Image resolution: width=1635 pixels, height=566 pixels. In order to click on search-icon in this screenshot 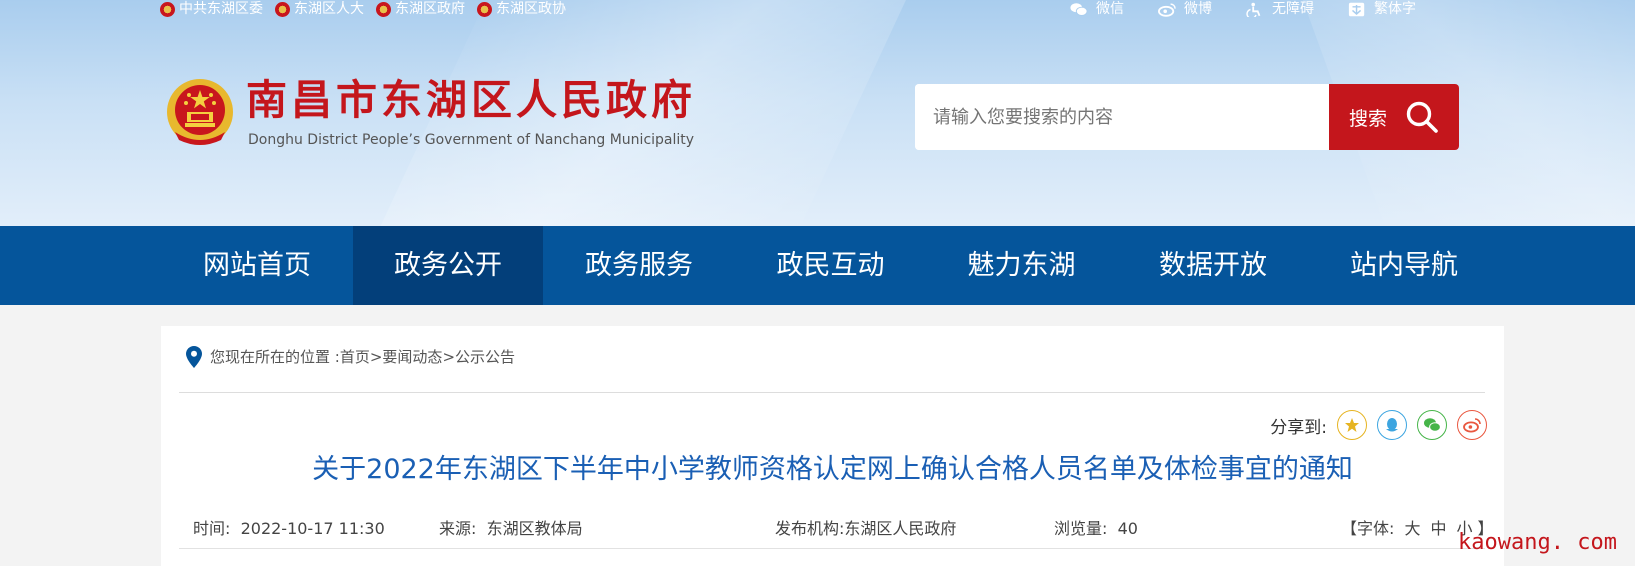, I will do `click(1422, 117)`.